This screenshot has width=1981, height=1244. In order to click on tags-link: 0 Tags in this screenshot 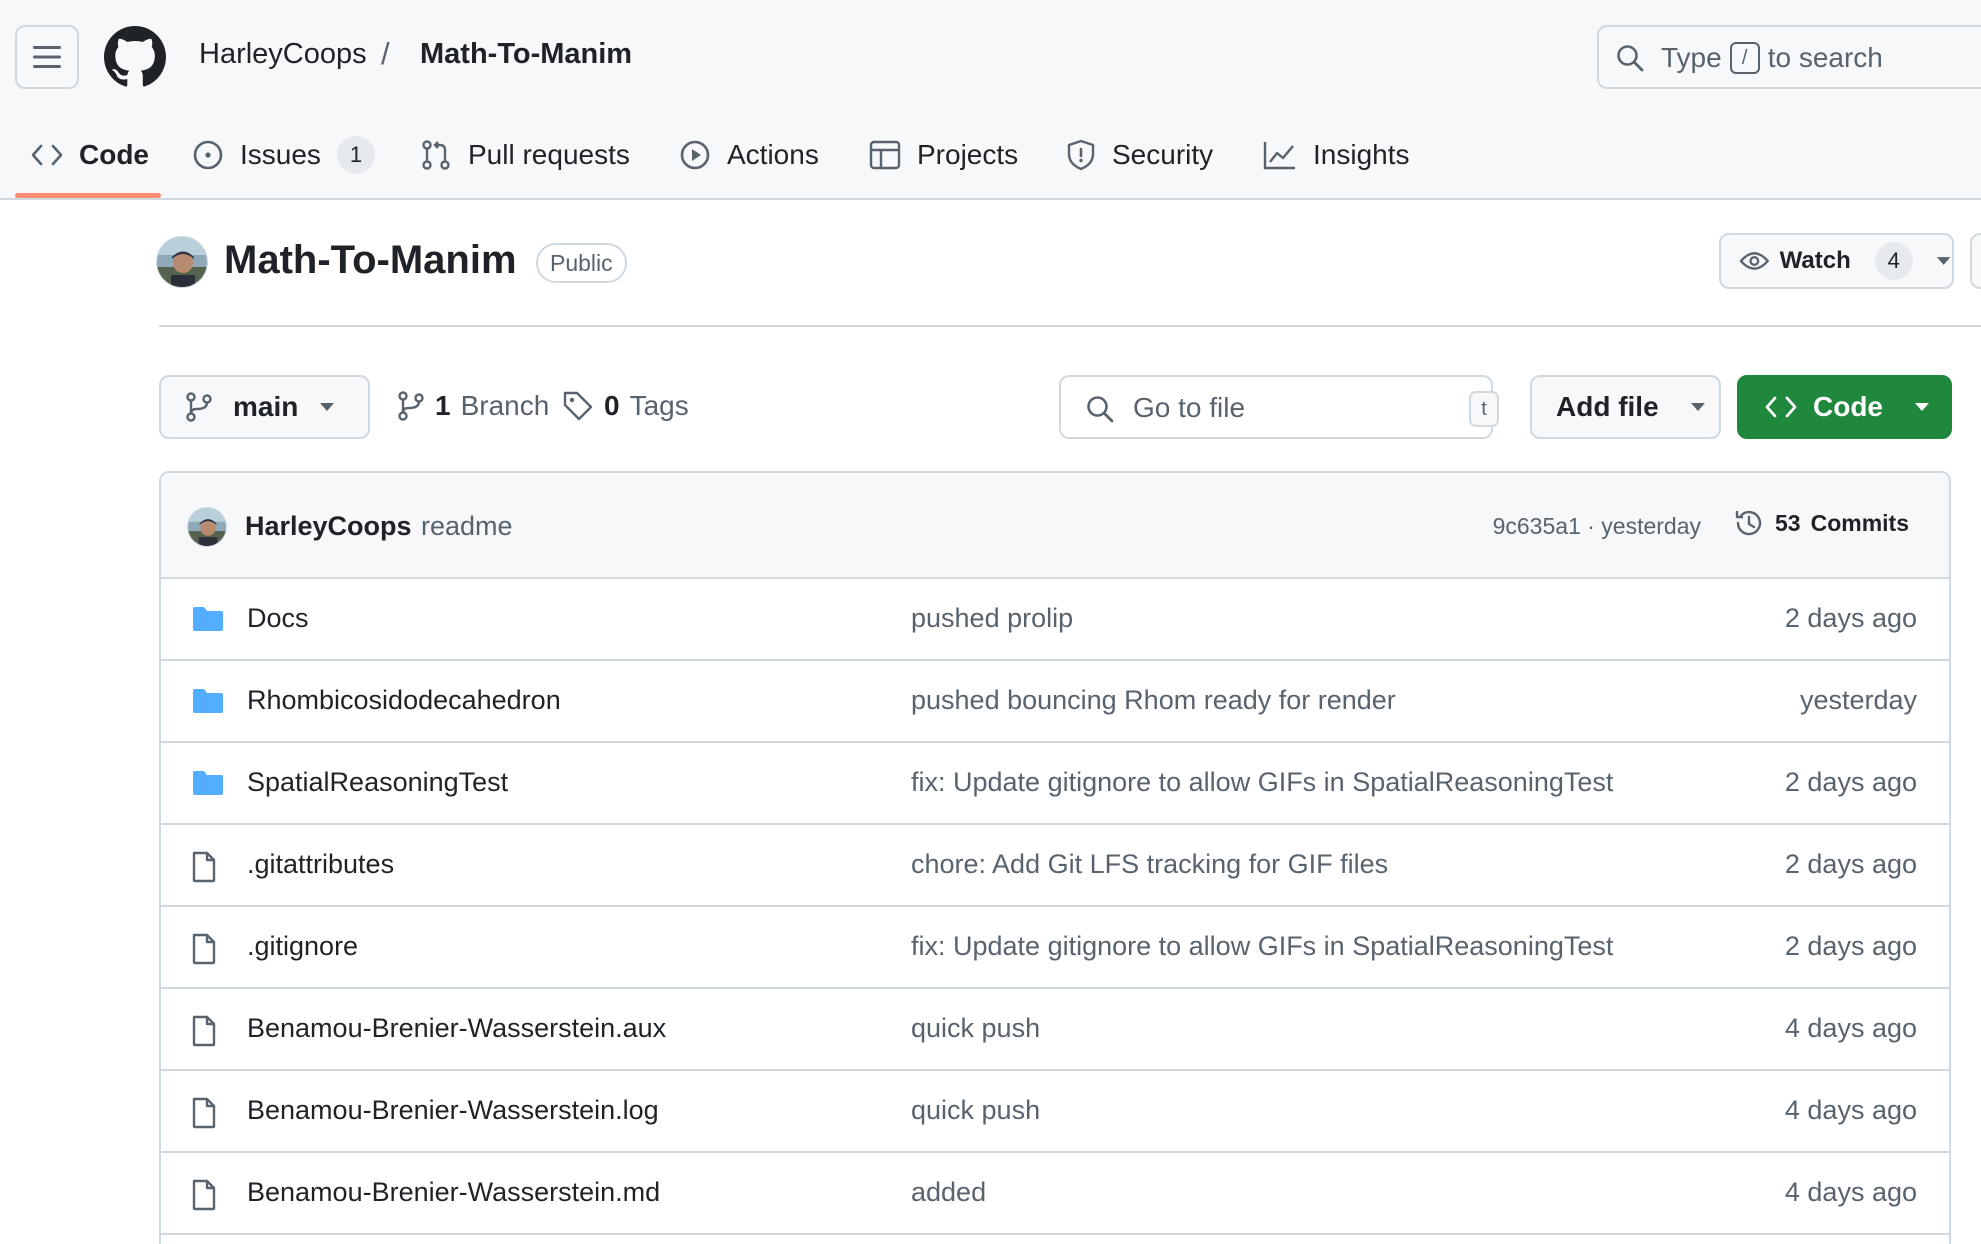, I will do `click(625, 406)`.